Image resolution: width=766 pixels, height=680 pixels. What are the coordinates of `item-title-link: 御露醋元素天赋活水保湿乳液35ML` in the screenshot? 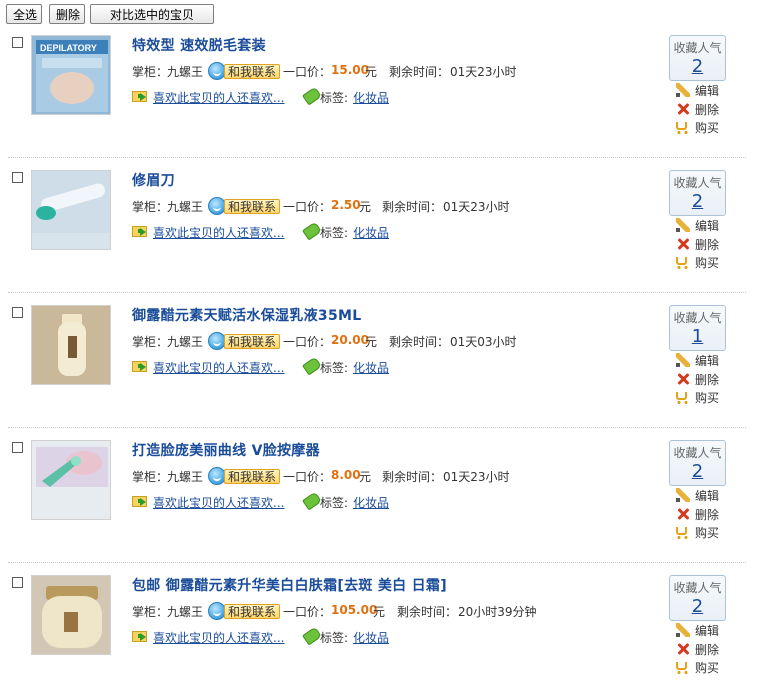 It's located at (246, 315).